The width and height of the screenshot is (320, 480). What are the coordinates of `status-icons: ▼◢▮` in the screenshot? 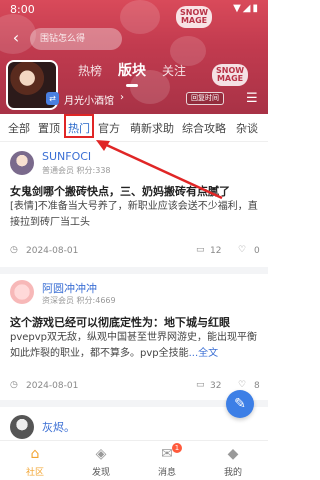 It's located at (246, 8).